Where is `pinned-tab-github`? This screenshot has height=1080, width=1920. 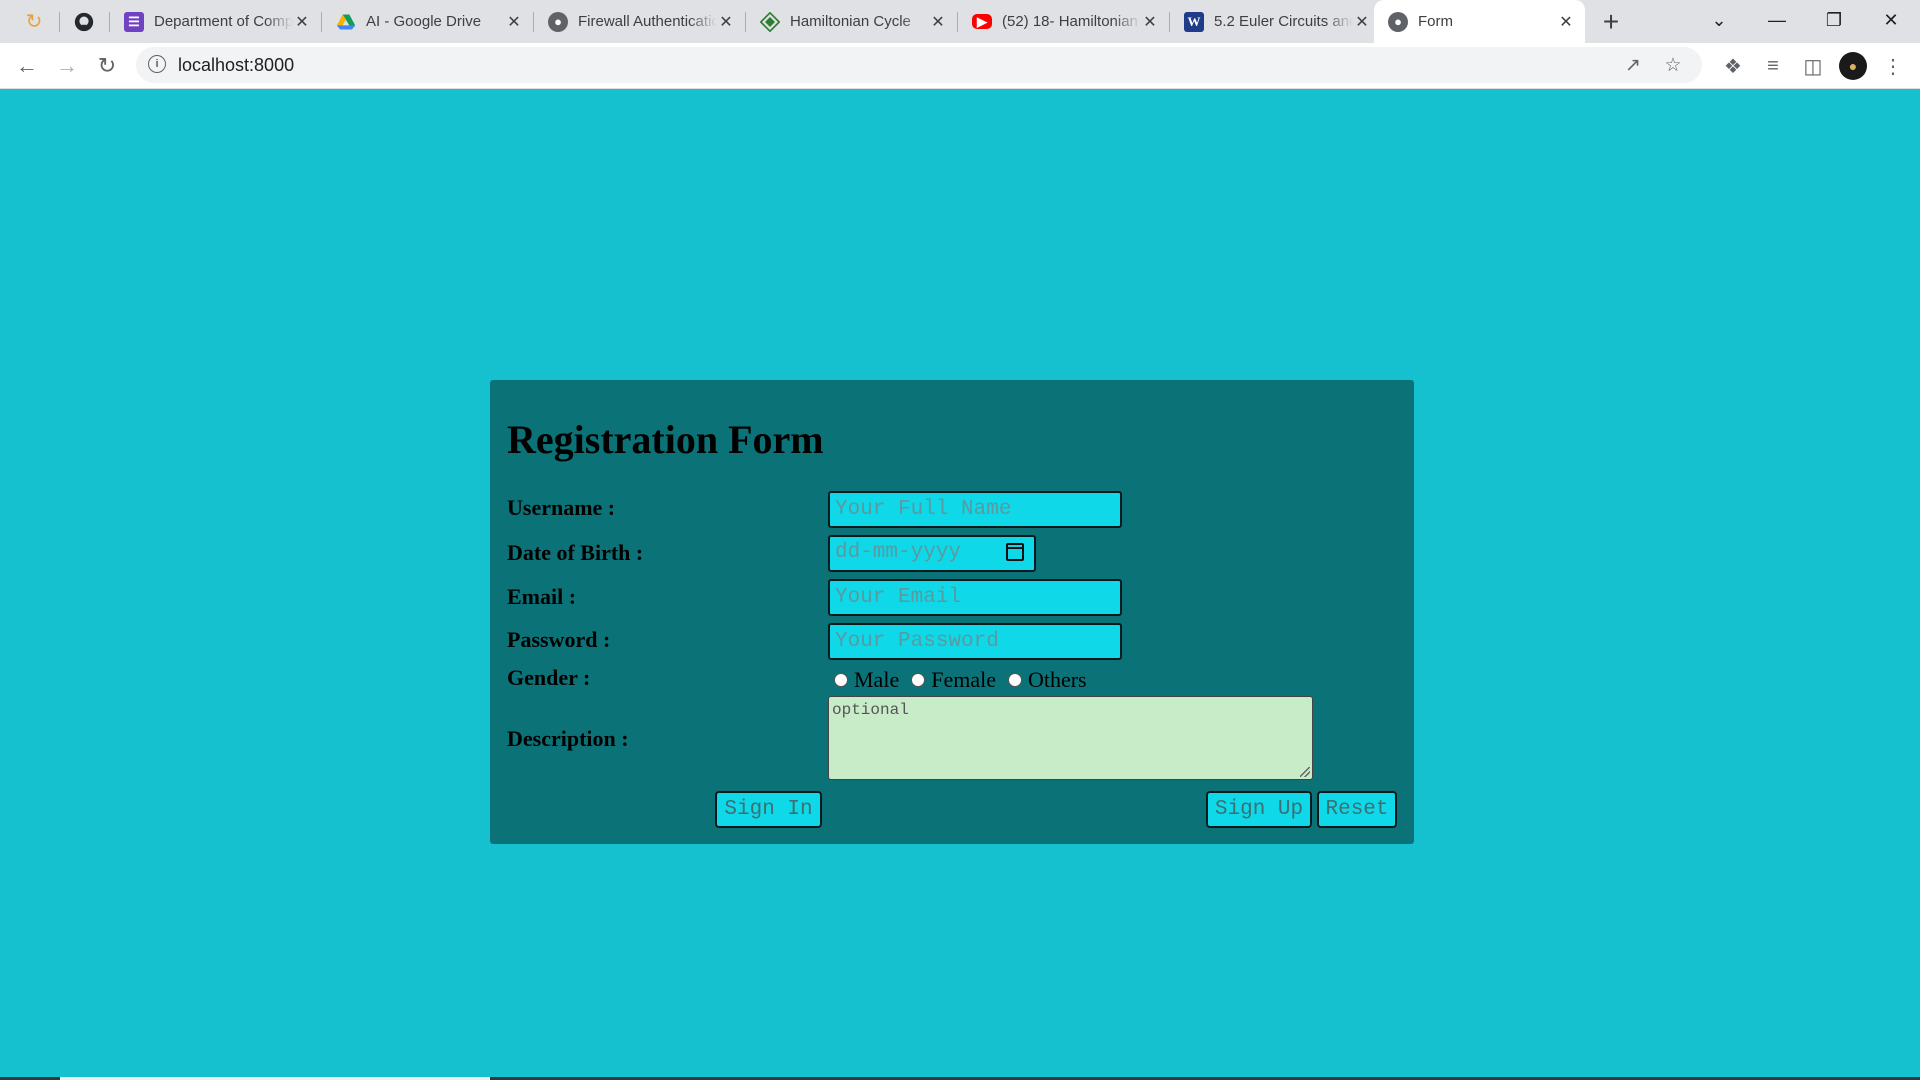
pinned-tab-github is located at coordinates (84, 21).